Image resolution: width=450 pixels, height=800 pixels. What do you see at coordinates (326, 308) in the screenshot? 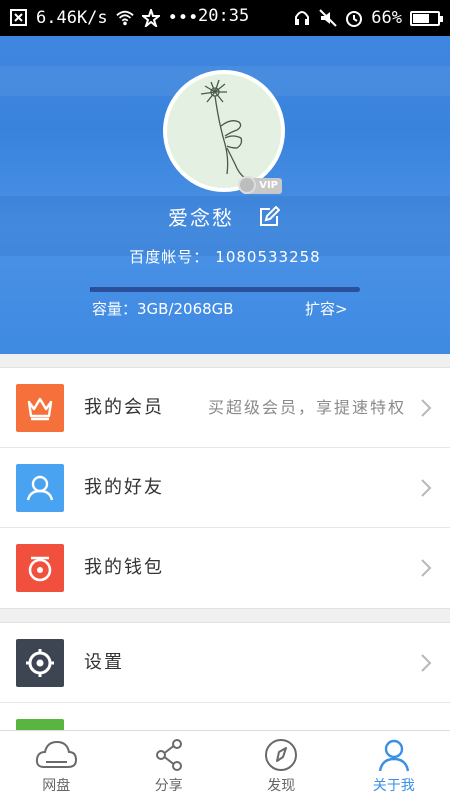
I see `expand-button: 扩容>` at bounding box center [326, 308].